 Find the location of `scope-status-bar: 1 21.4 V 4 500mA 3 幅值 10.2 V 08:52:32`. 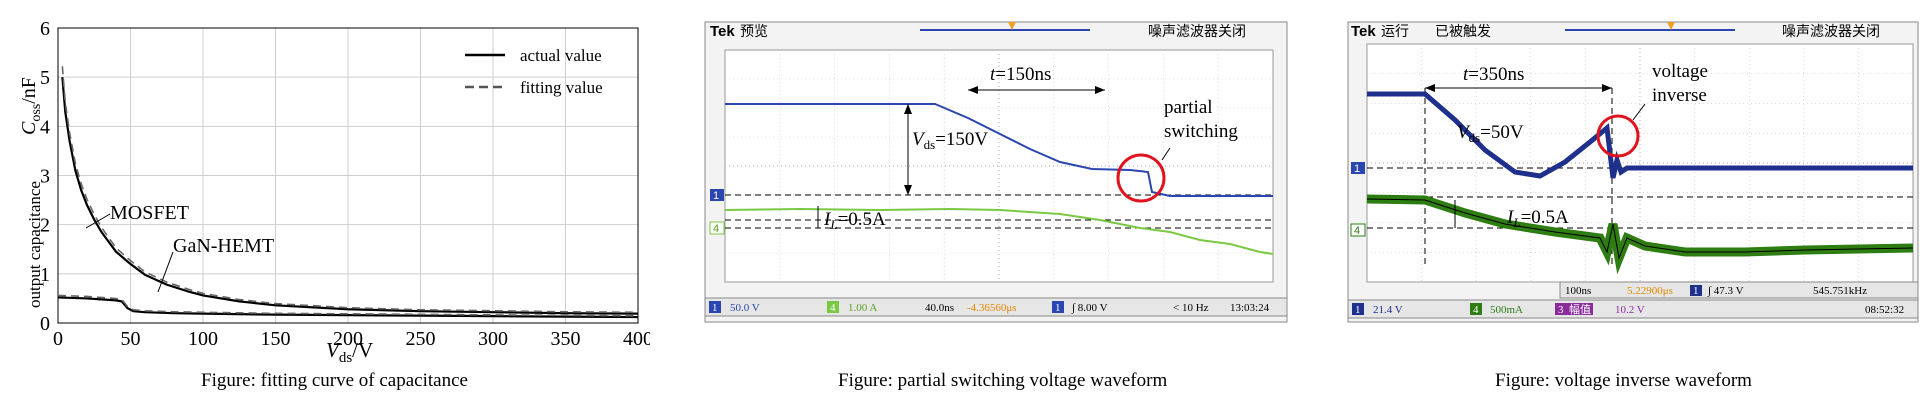

scope-status-bar: 1 21.4 V 4 500mA 3 幅值 10.2 V 08:52:32 is located at coordinates (1633, 309).